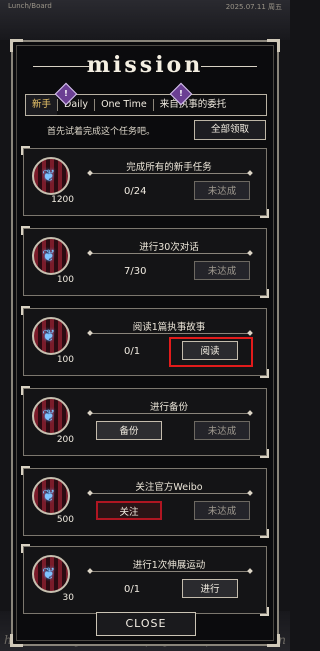 This screenshot has width=320, height=651. What do you see at coordinates (145, 262) in the screenshot?
I see `mission-card: ❦ 100 进行30次对话 7/30 未达成` at bounding box center [145, 262].